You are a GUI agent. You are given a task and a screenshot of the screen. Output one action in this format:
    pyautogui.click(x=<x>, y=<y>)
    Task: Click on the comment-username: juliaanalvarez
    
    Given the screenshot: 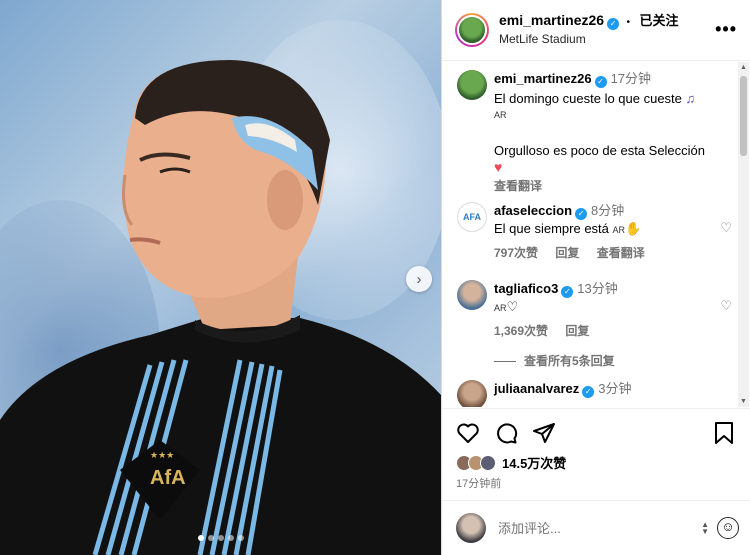 What is the action you would take?
    pyautogui.click(x=536, y=388)
    